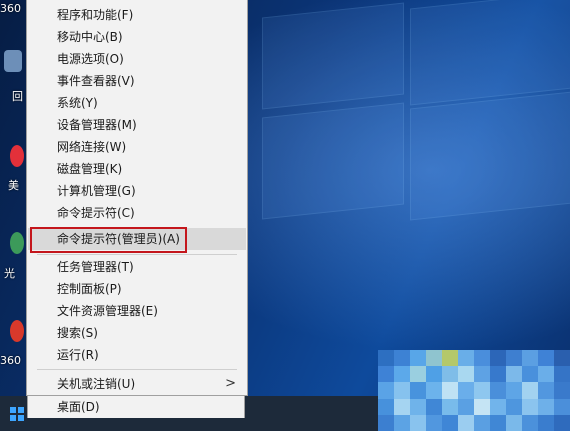 Image resolution: width=570 pixels, height=431 pixels. I want to click on desktop-icon-meitu: 美, so click(14, 168).